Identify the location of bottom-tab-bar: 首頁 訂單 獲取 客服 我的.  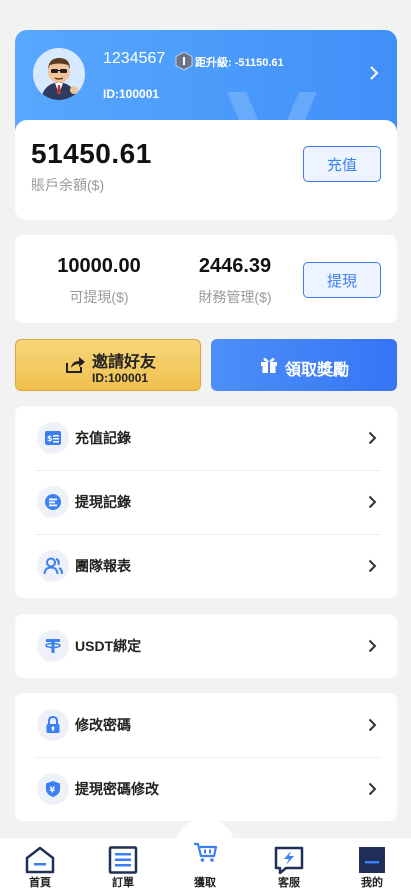
(205, 864).